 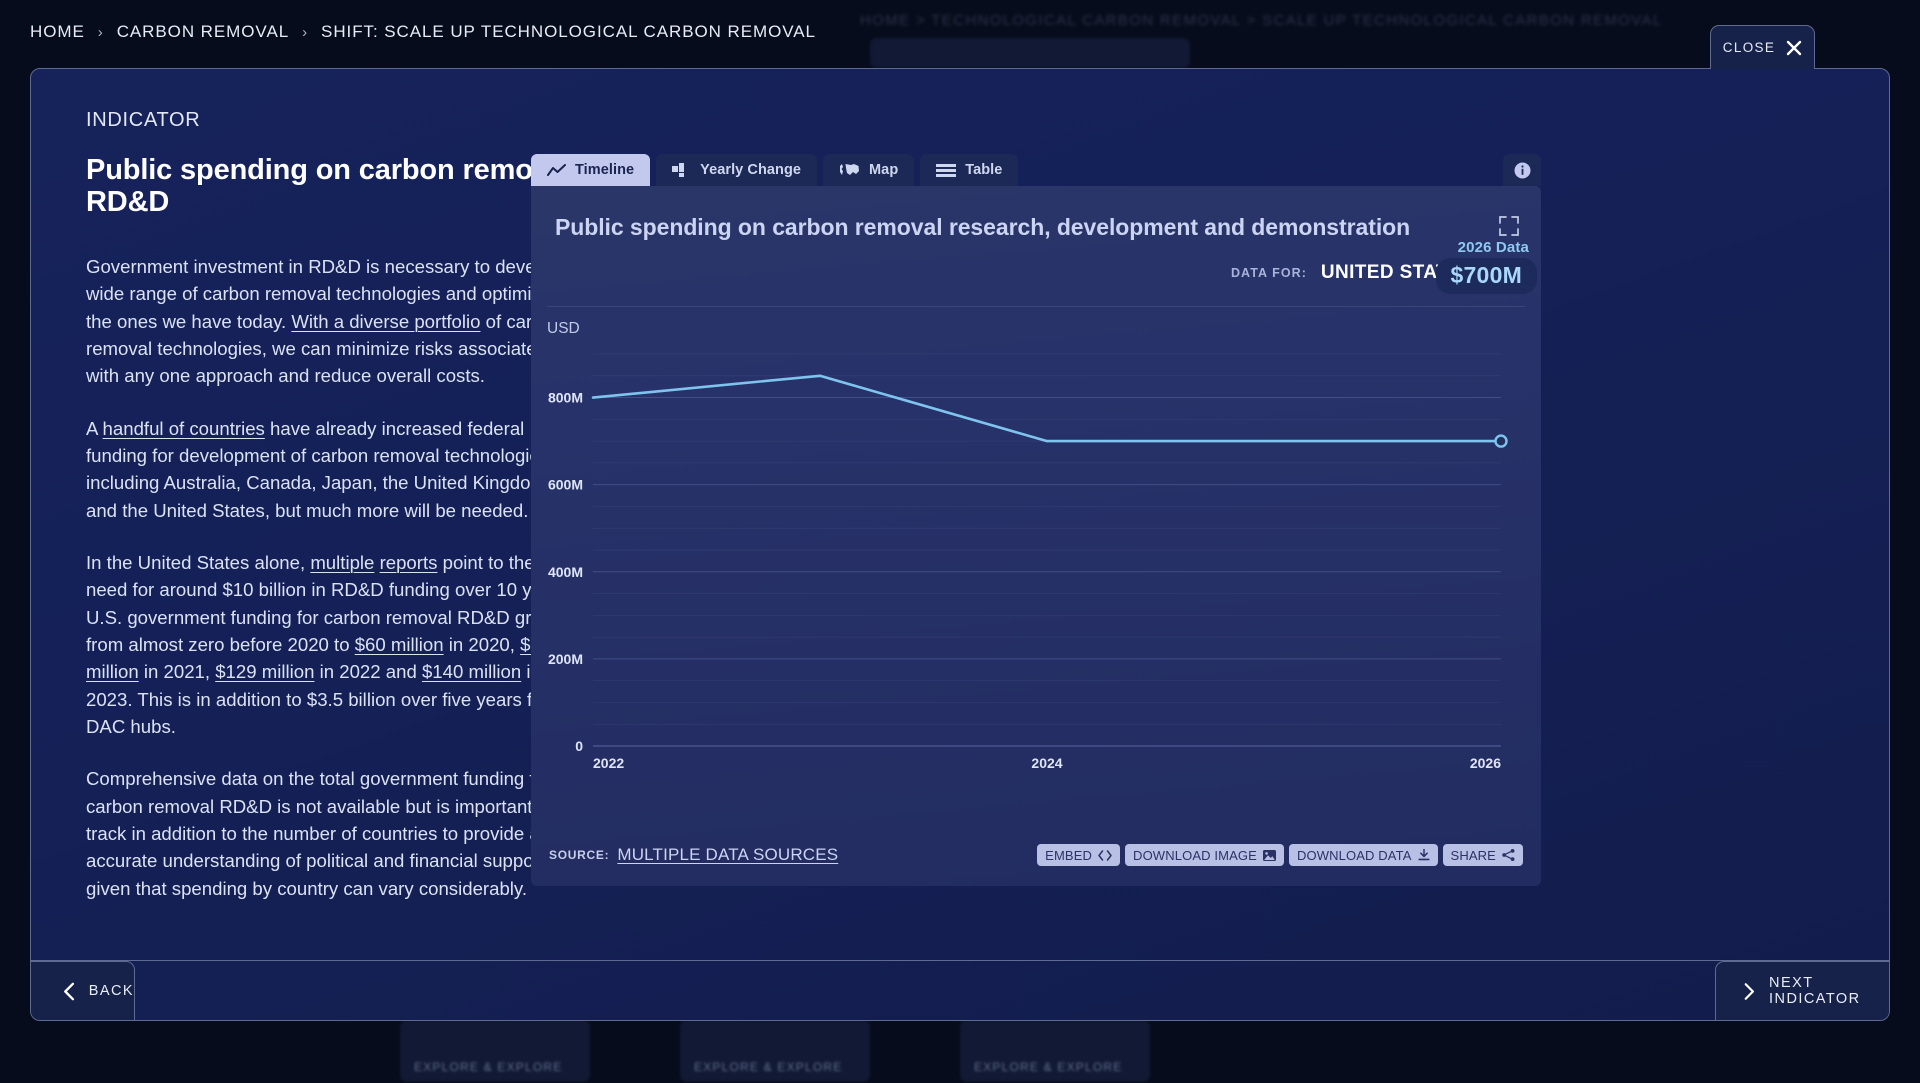 I want to click on paragraph-text: A, so click(x=94, y=428).